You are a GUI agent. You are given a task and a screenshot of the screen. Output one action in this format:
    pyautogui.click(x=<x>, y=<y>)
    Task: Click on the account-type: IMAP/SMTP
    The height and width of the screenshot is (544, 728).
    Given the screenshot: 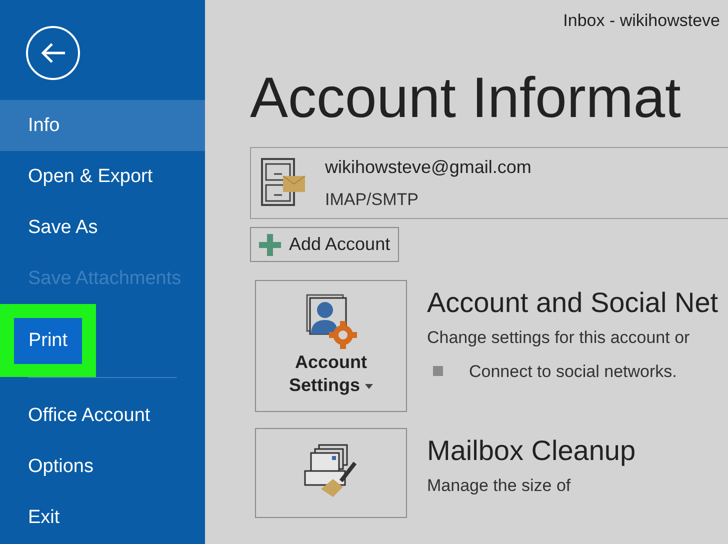 What is the action you would take?
    pyautogui.click(x=372, y=199)
    